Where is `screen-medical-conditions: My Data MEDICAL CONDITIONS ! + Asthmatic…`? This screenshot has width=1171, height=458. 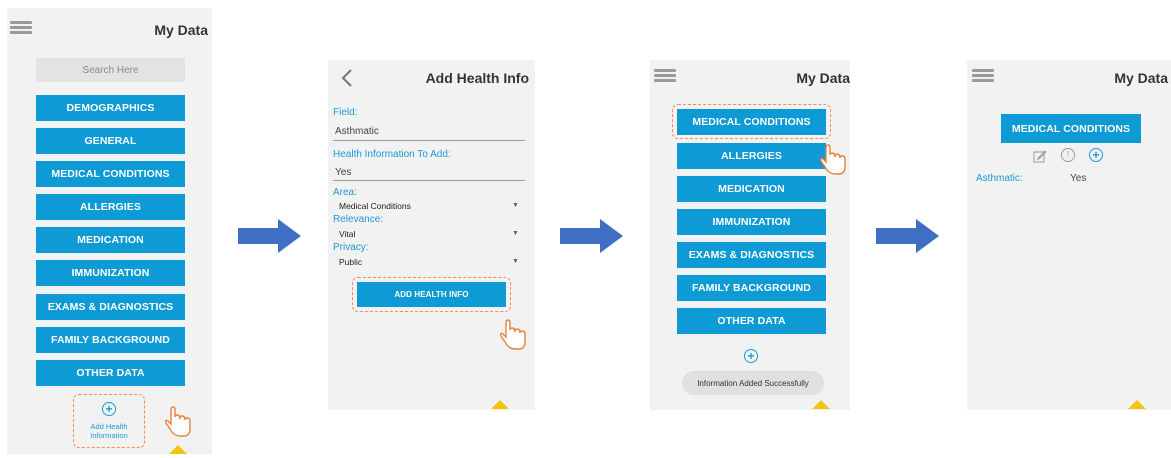
screen-medical-conditions: My Data MEDICAL CONDITIONS ! + Asthmatic… is located at coordinates (1069, 235).